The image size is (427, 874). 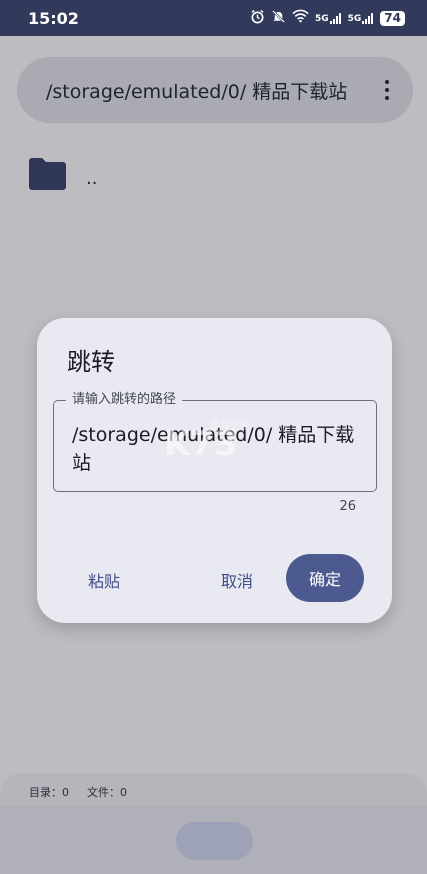 What do you see at coordinates (300, 18) in the screenshot?
I see `wifi-icon` at bounding box center [300, 18].